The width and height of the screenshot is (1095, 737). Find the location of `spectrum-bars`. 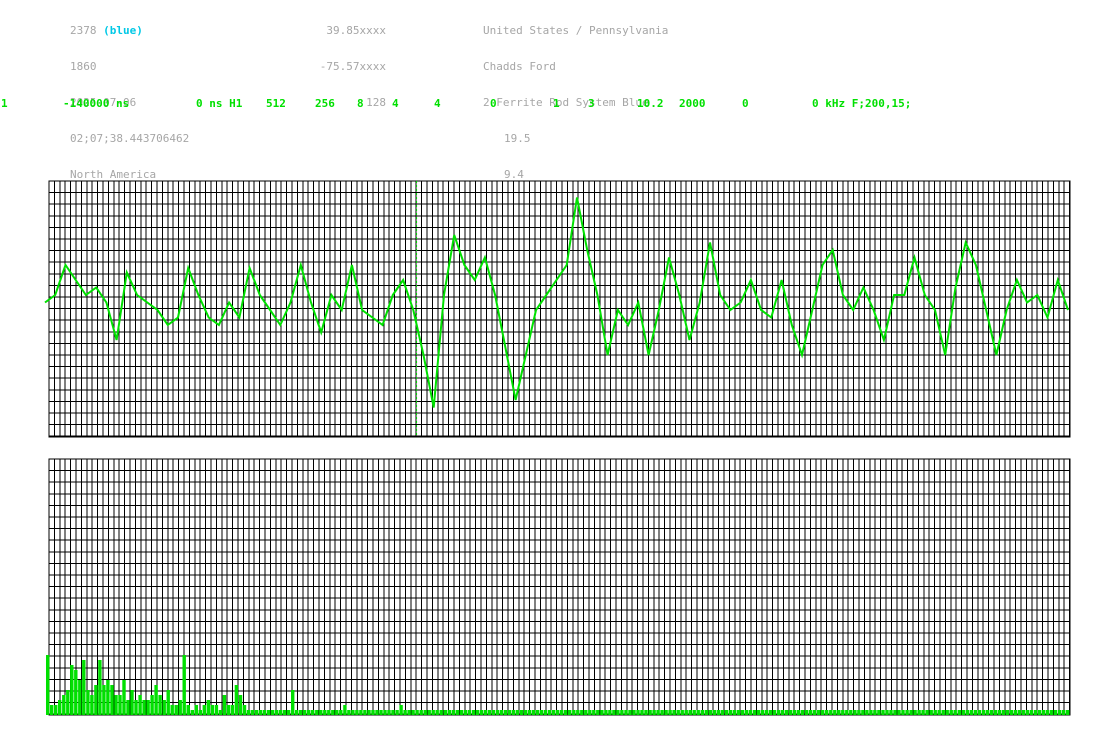

spectrum-bars is located at coordinates (558, 685).